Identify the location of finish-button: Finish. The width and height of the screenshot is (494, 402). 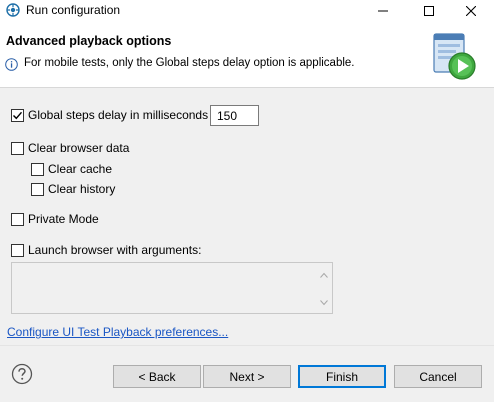
(342, 376).